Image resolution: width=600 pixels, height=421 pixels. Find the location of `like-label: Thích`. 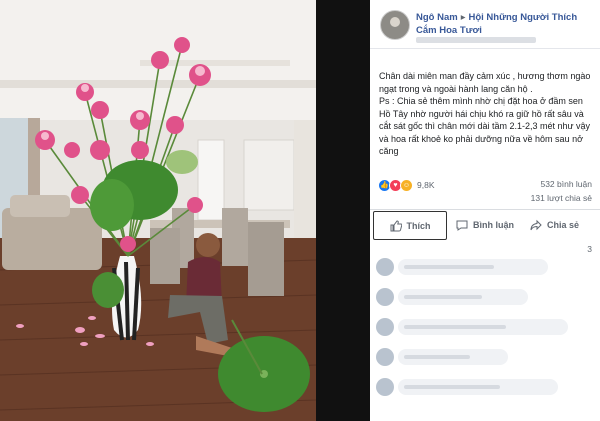

like-label: Thích is located at coordinates (418, 225).